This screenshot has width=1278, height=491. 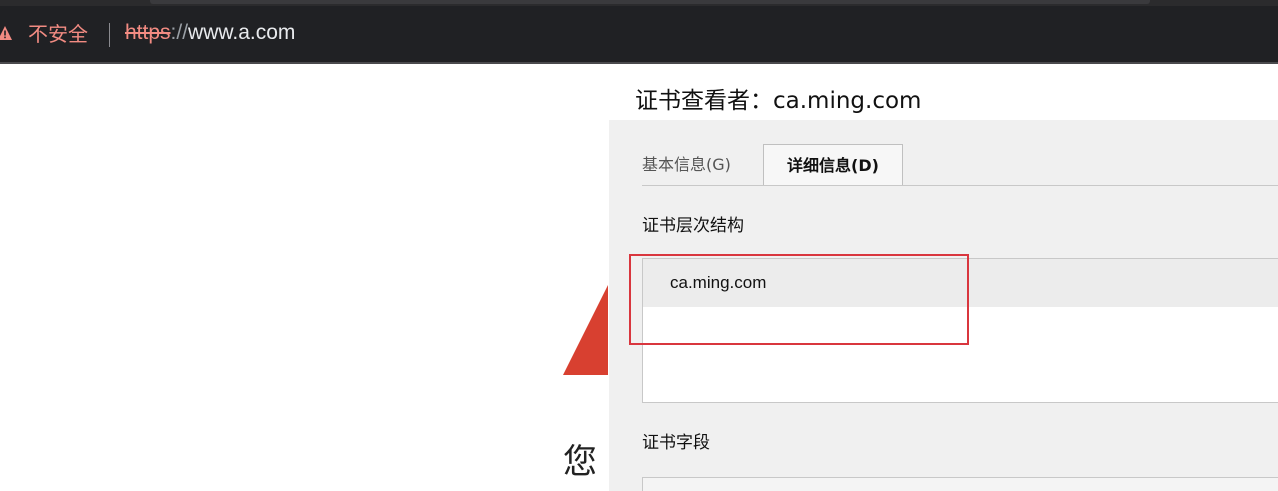 What do you see at coordinates (686, 165) in the screenshot?
I see `tab-basic-info: 基本信息(G)` at bounding box center [686, 165].